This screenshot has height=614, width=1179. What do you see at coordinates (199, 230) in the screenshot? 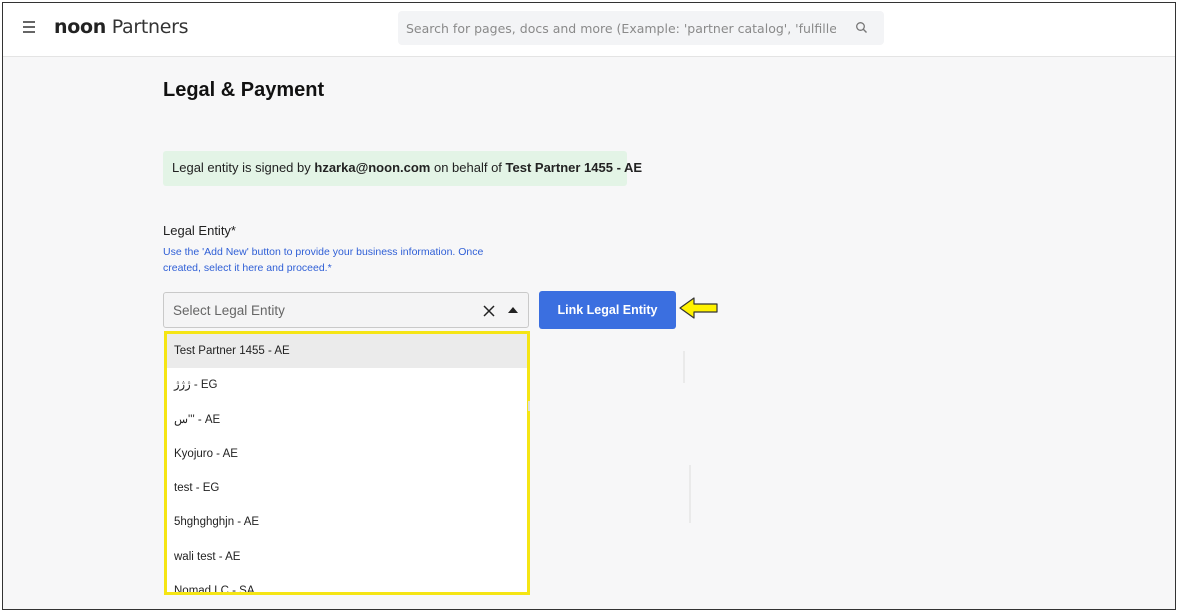
I see `legal-entity-label: Legal Entity*` at bounding box center [199, 230].